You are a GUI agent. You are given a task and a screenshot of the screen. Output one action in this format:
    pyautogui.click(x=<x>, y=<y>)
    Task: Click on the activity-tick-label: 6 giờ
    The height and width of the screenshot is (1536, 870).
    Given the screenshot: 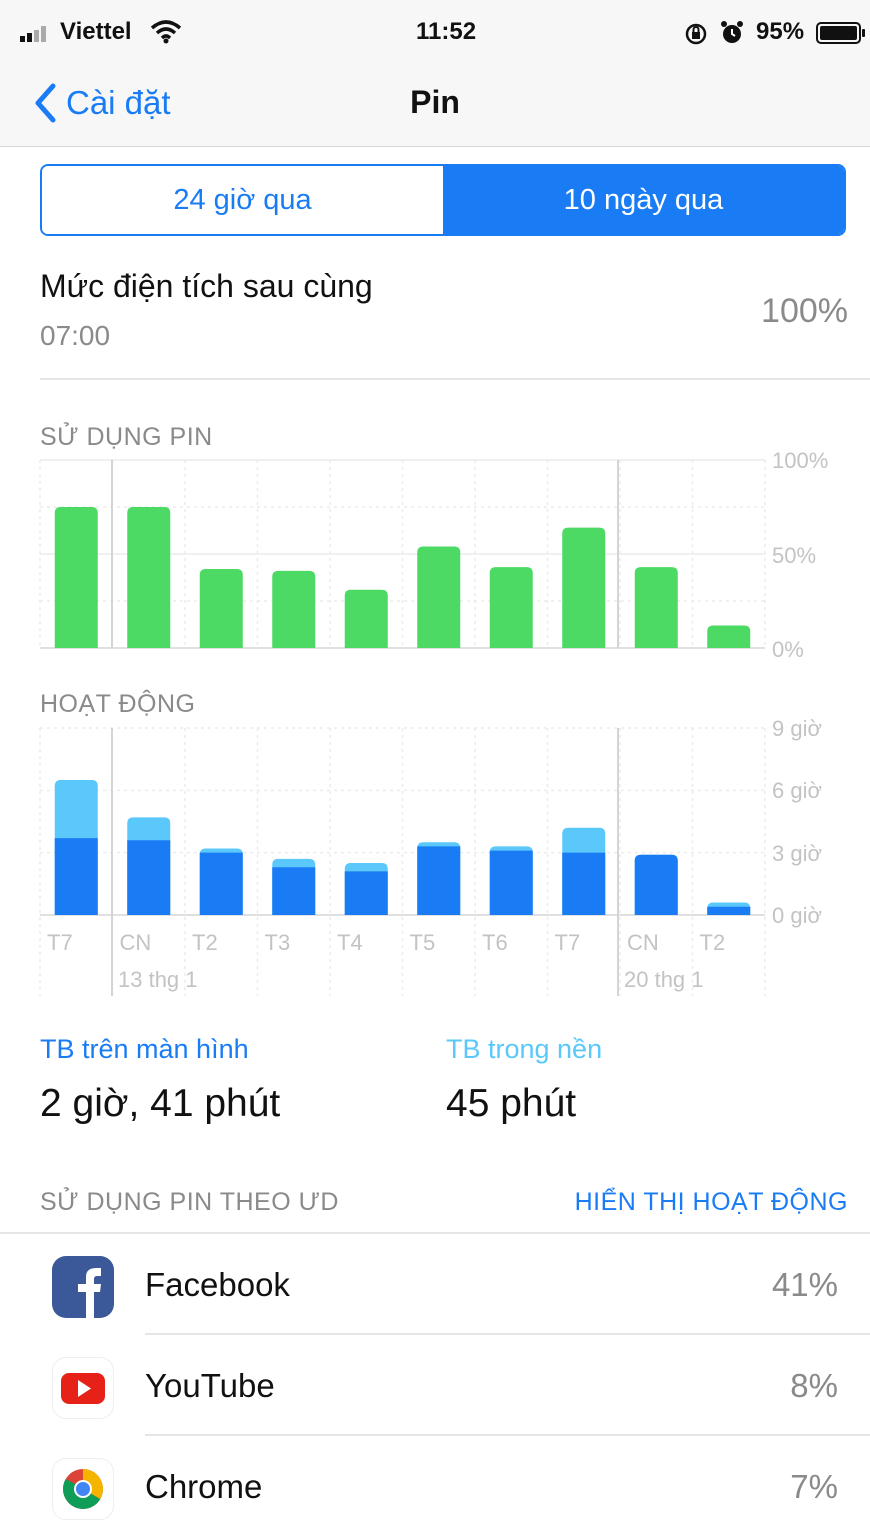 What is the action you would take?
    pyautogui.click(x=797, y=790)
    